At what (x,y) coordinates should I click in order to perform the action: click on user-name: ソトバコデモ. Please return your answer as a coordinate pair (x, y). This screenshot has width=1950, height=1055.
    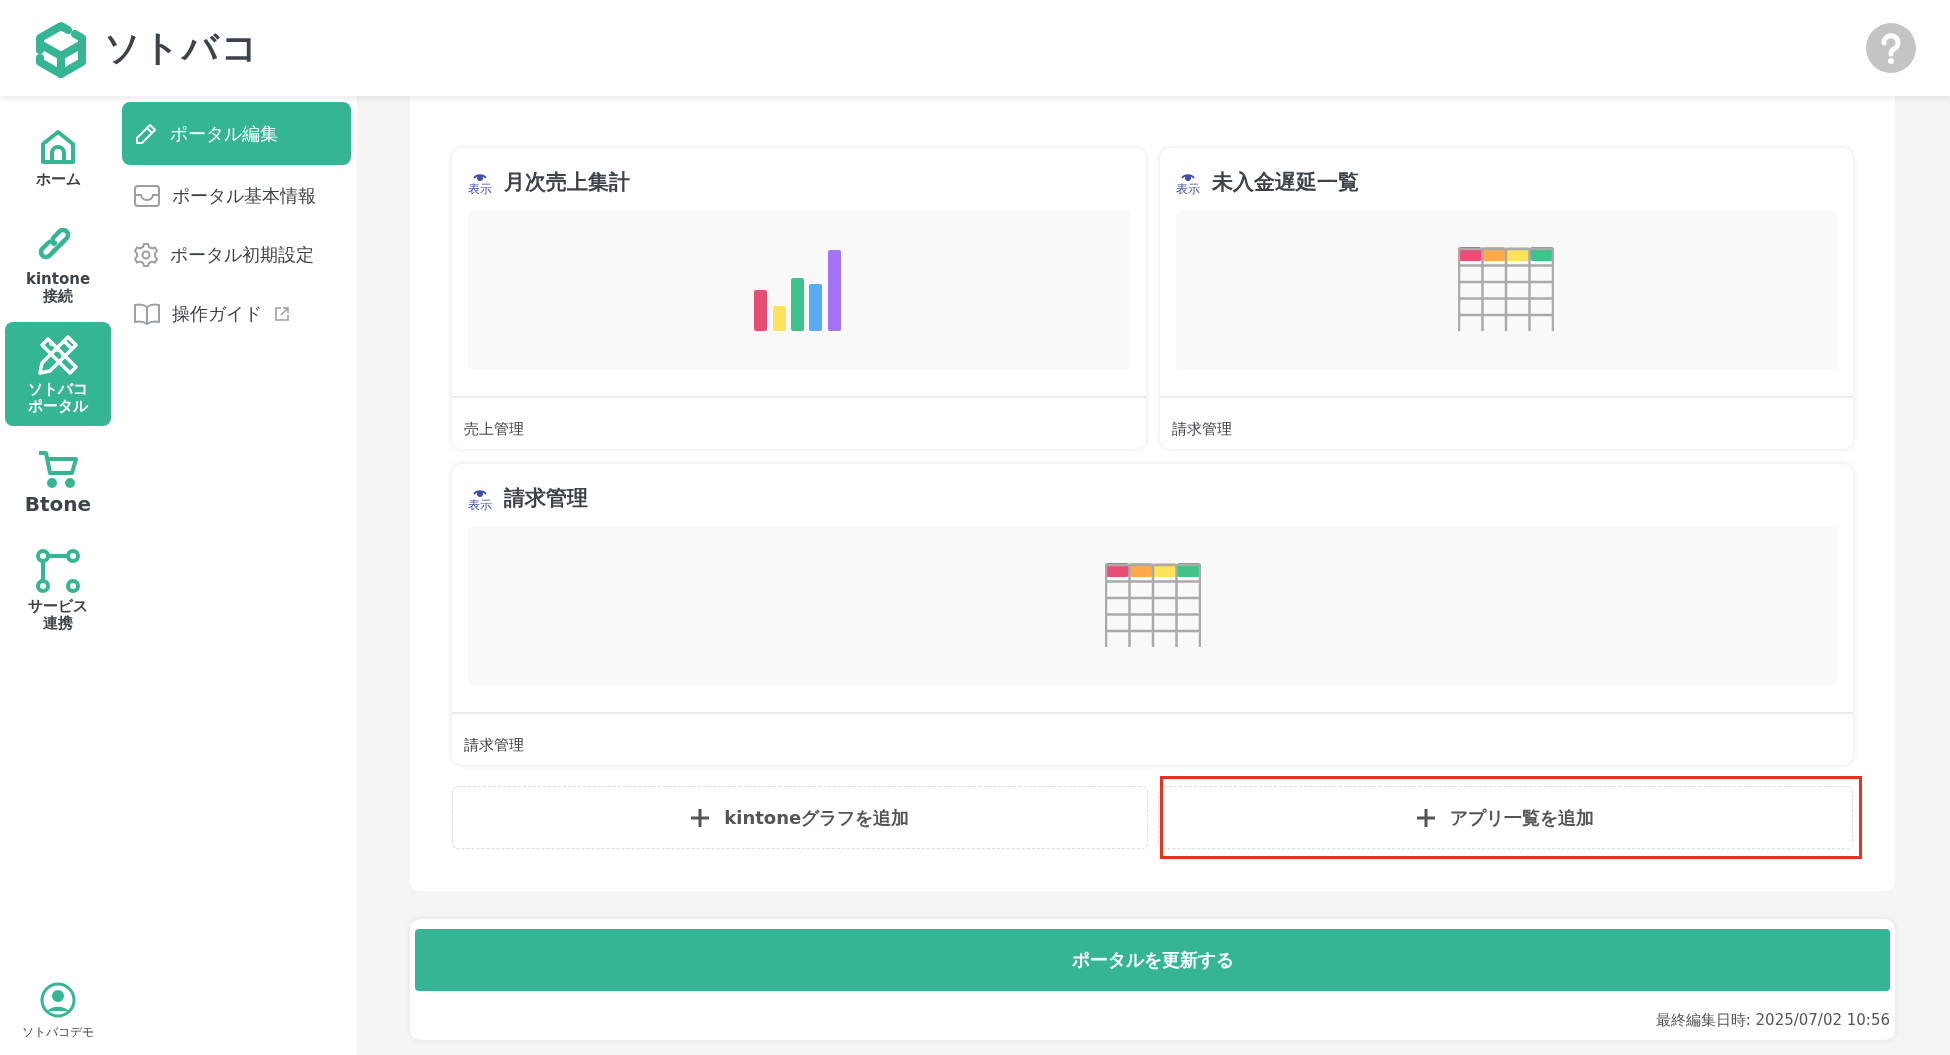
    Looking at the image, I should click on (58, 1032).